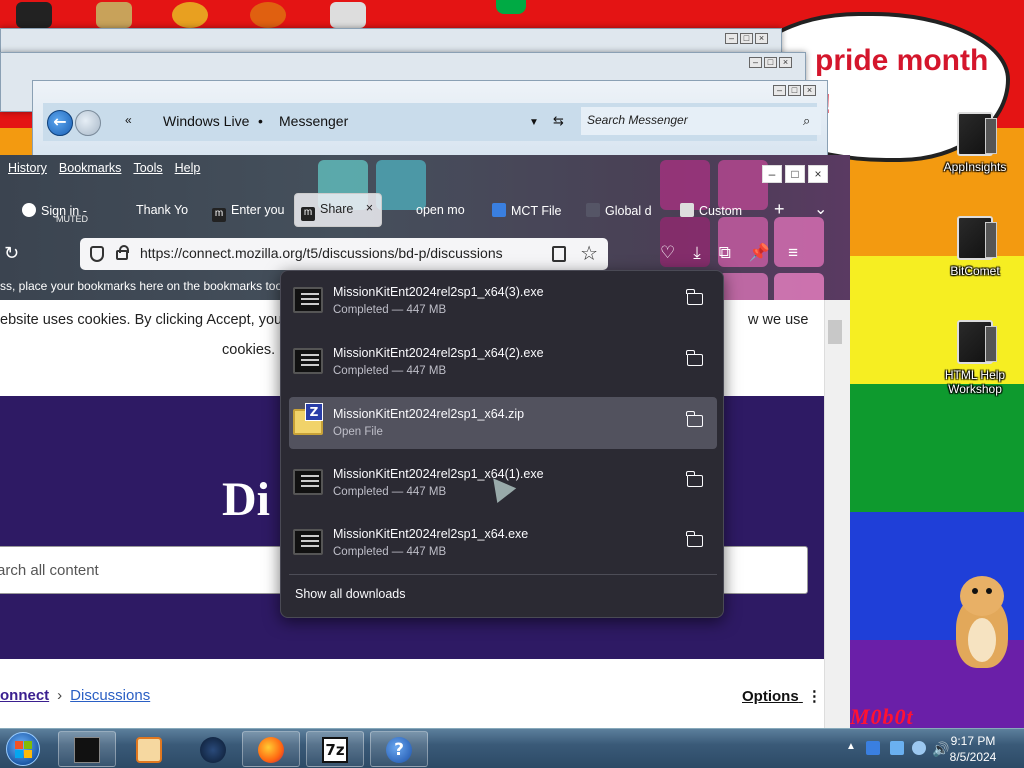 This screenshot has height=768, width=1024. I want to click on tab-enter-your: m Enter you, so click(248, 211).